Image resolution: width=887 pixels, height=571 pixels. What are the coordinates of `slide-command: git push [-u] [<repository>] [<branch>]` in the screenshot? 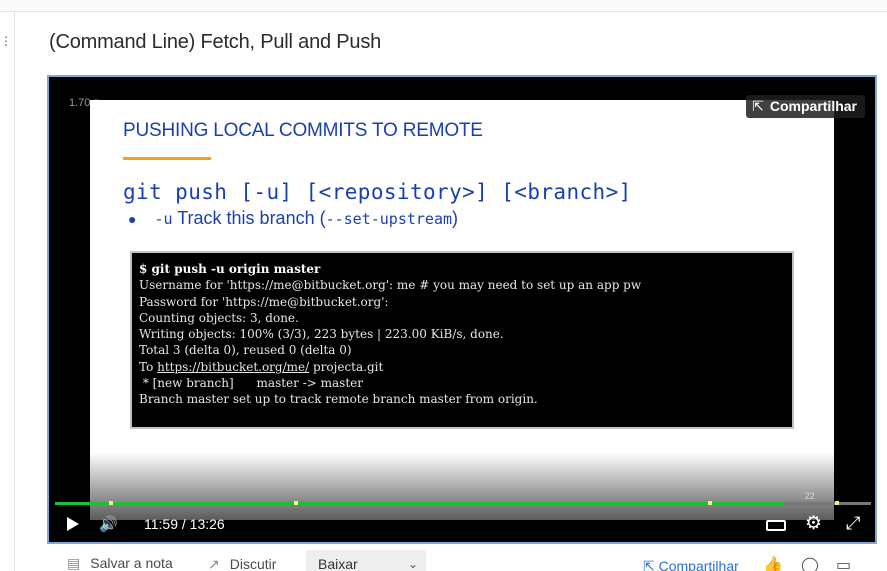 It's located at (377, 192).